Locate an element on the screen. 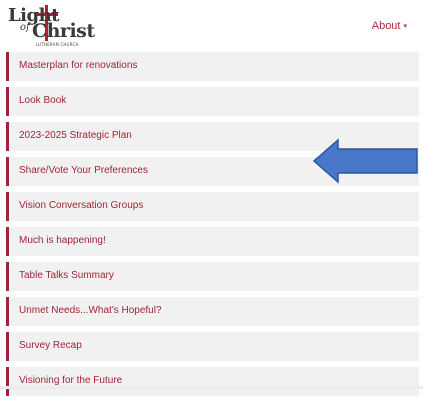 The width and height of the screenshot is (423, 402). menu-item-label: Table Talks Summary is located at coordinates (66, 275).